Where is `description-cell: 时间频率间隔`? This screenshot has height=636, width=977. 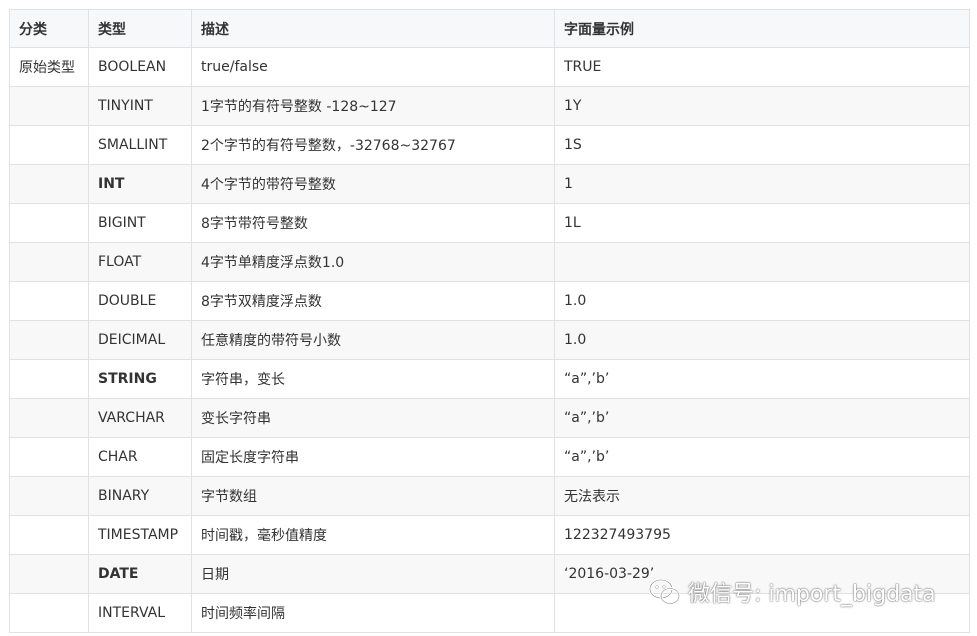 description-cell: 时间频率间隔 is located at coordinates (373, 613).